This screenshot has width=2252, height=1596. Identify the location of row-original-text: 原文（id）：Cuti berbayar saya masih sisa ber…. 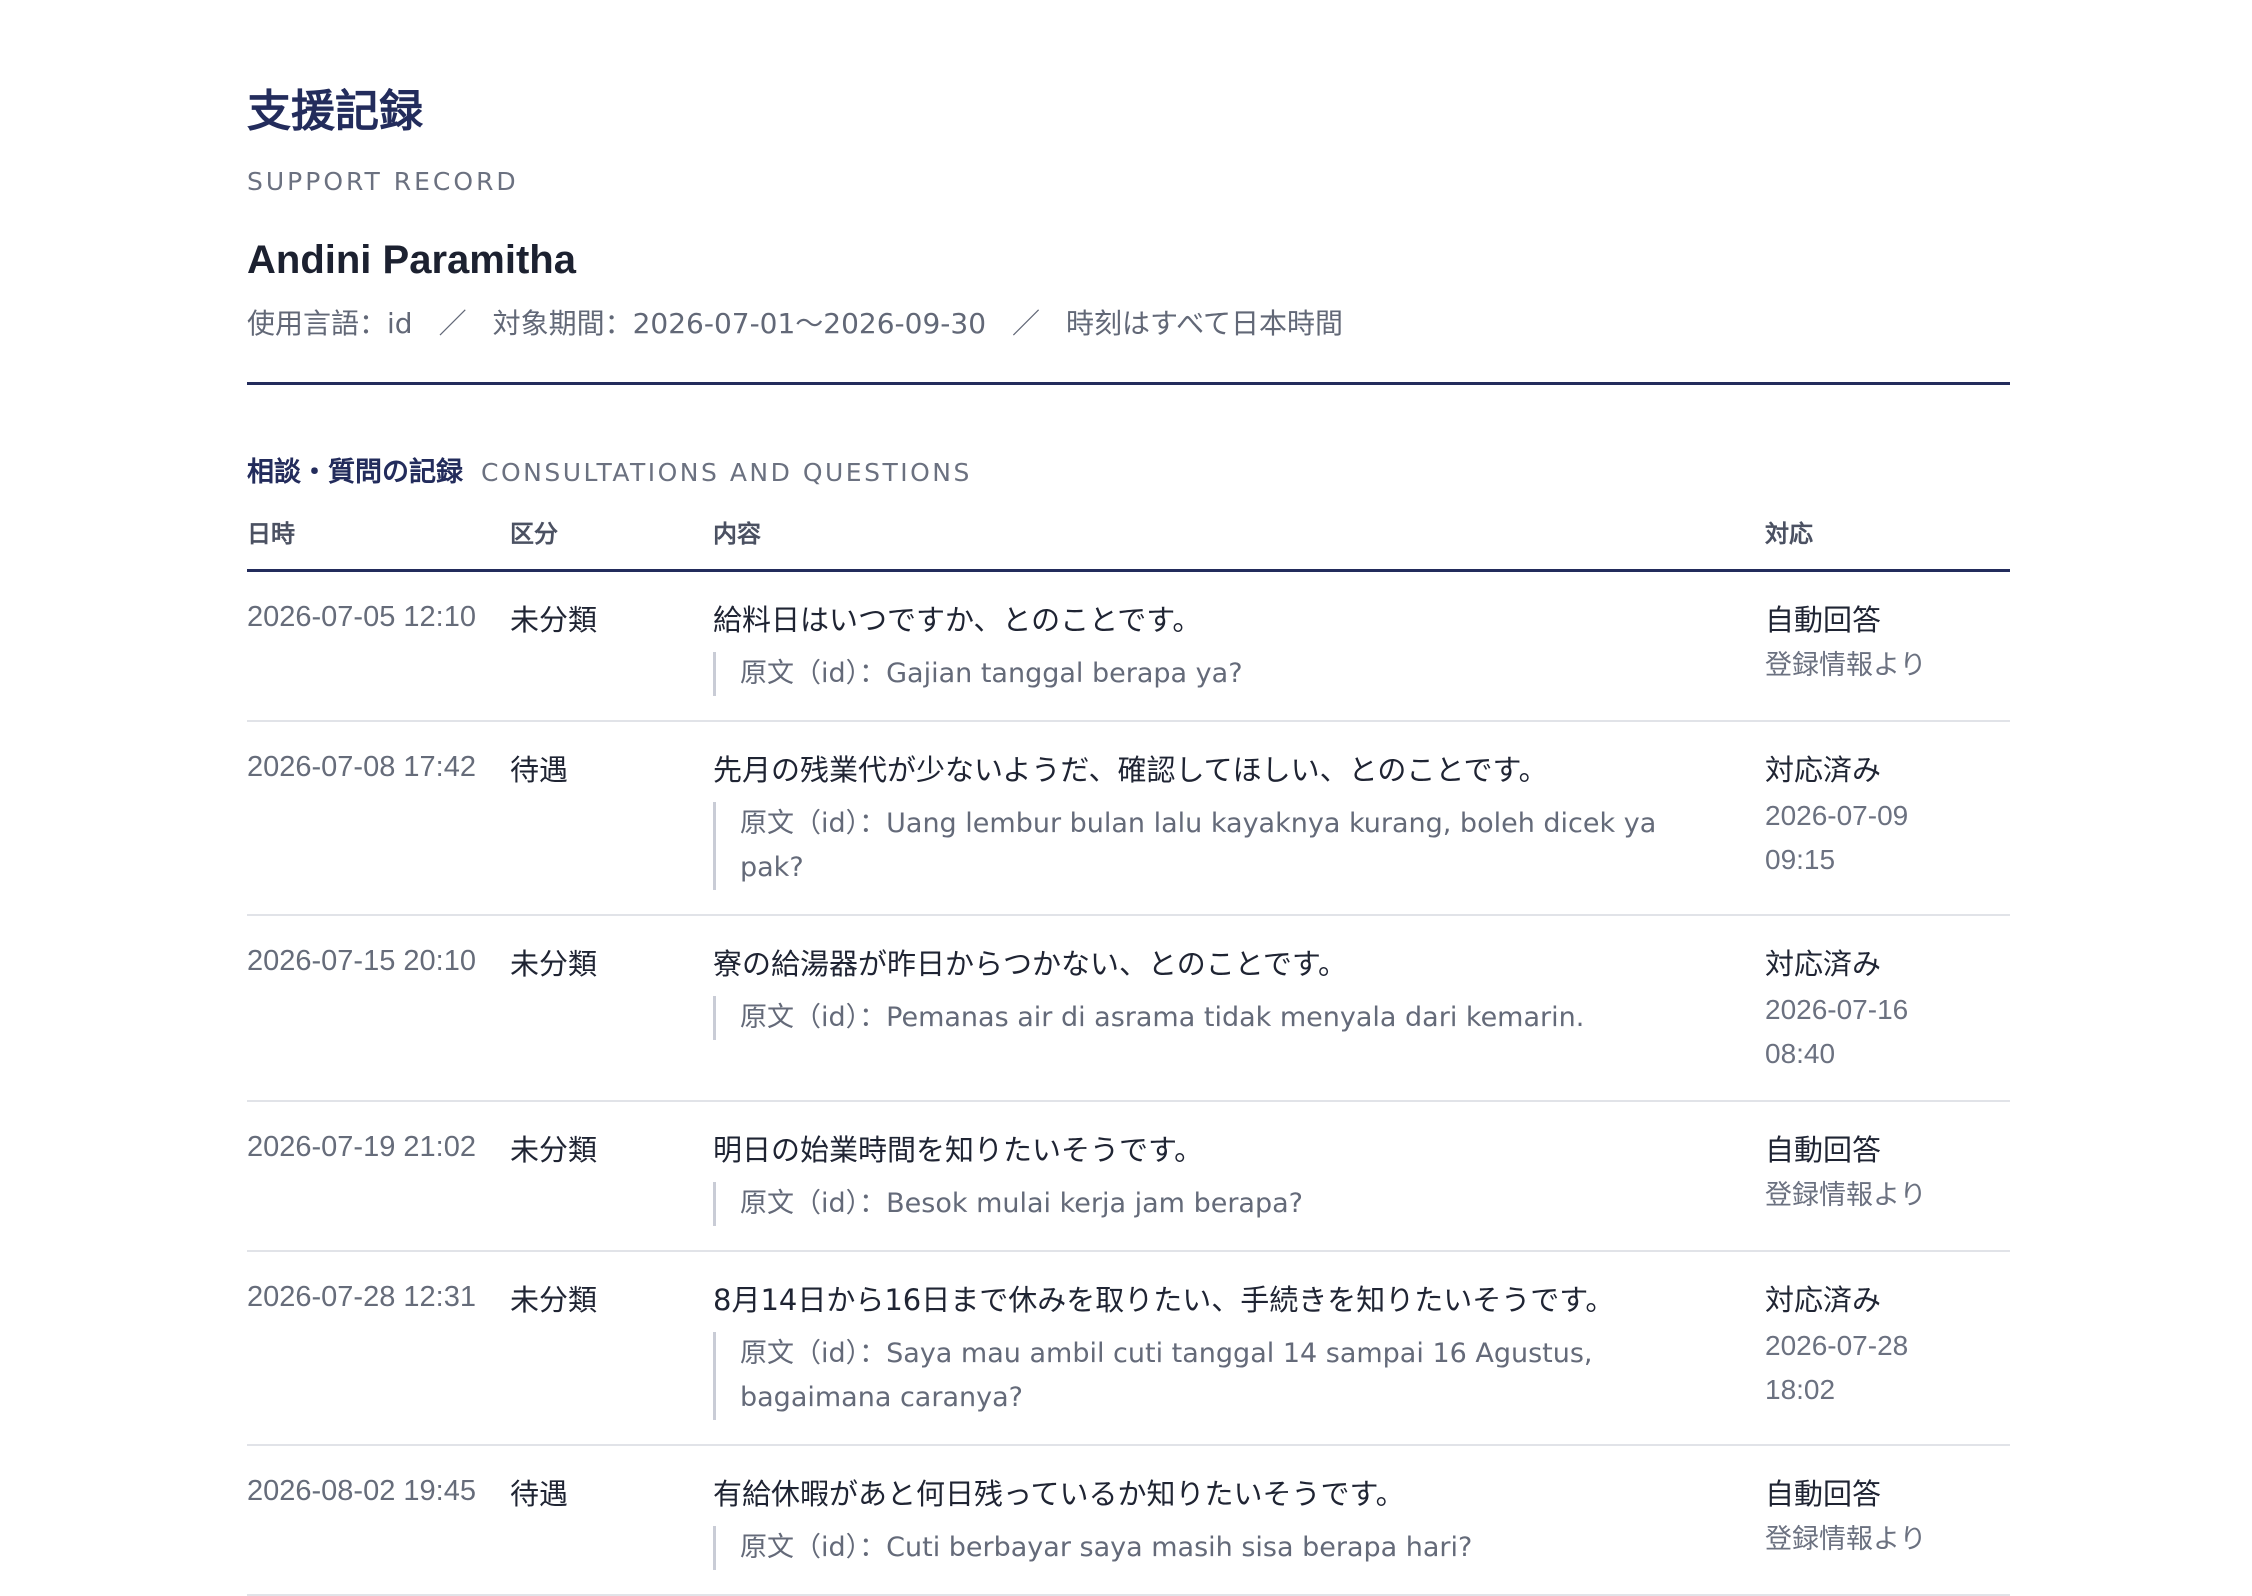
(1239, 1548).